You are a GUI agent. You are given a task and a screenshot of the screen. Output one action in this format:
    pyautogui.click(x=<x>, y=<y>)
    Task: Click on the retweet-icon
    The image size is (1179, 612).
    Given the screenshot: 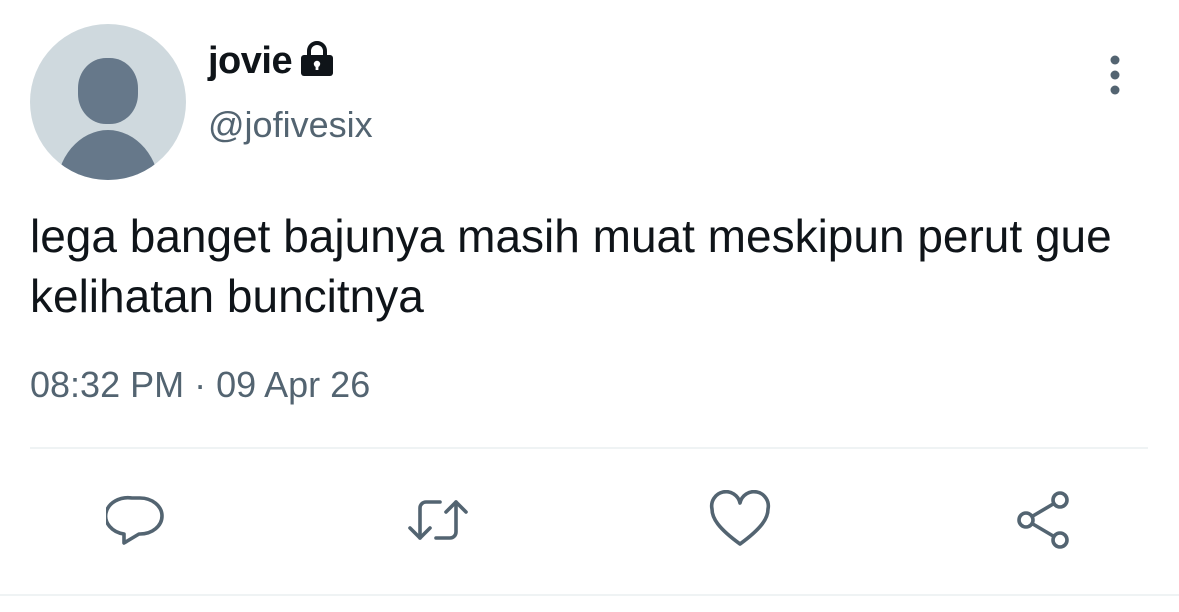 What is the action you would take?
    pyautogui.click(x=438, y=520)
    